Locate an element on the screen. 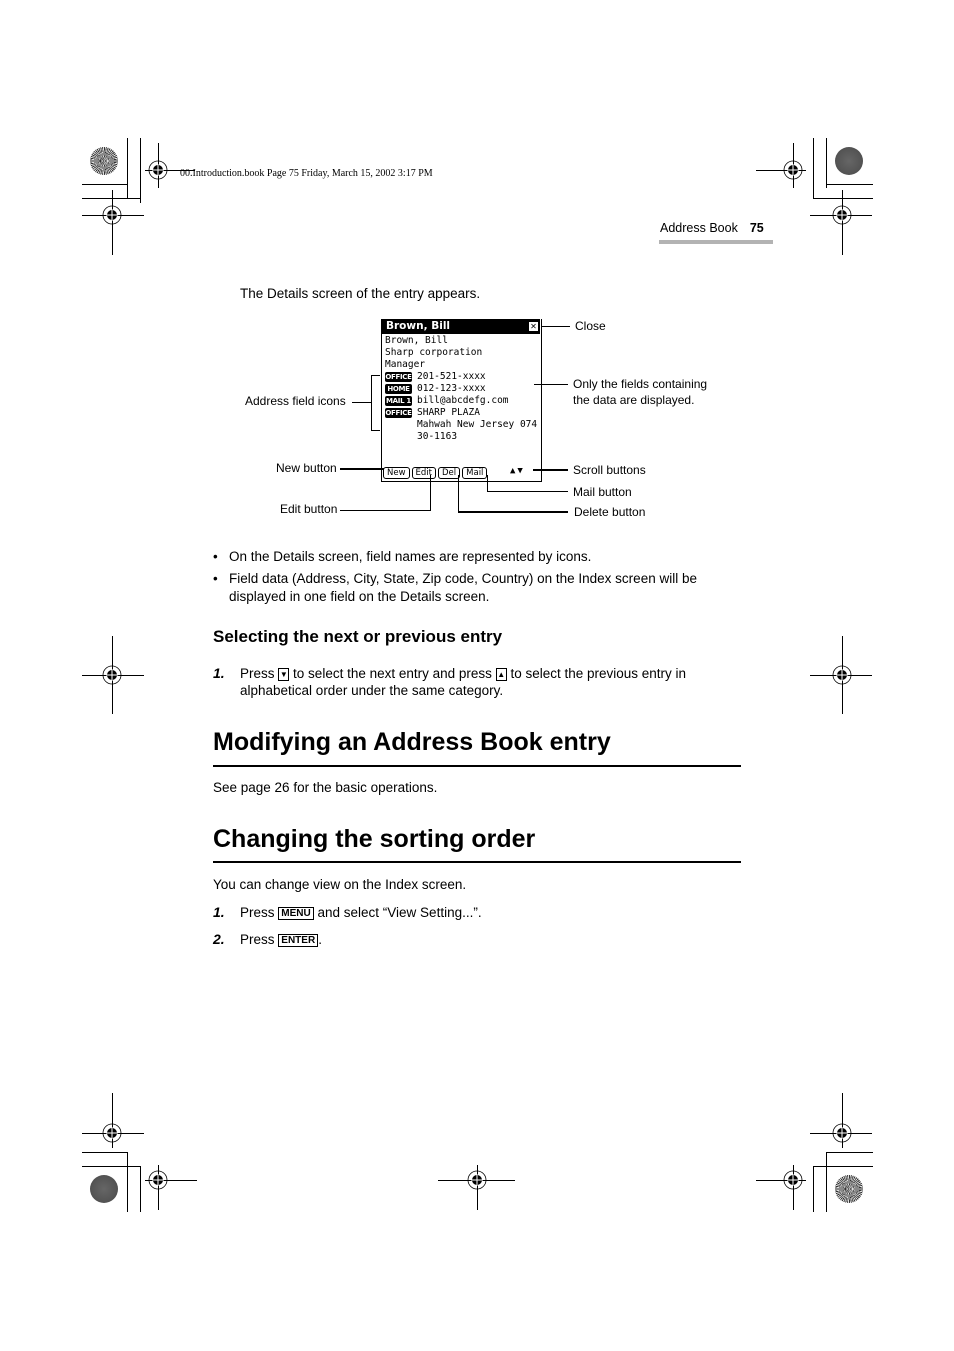 This screenshot has height=1351, width=954. section-heading: Modifying an Address Book entry is located at coordinates (412, 742).